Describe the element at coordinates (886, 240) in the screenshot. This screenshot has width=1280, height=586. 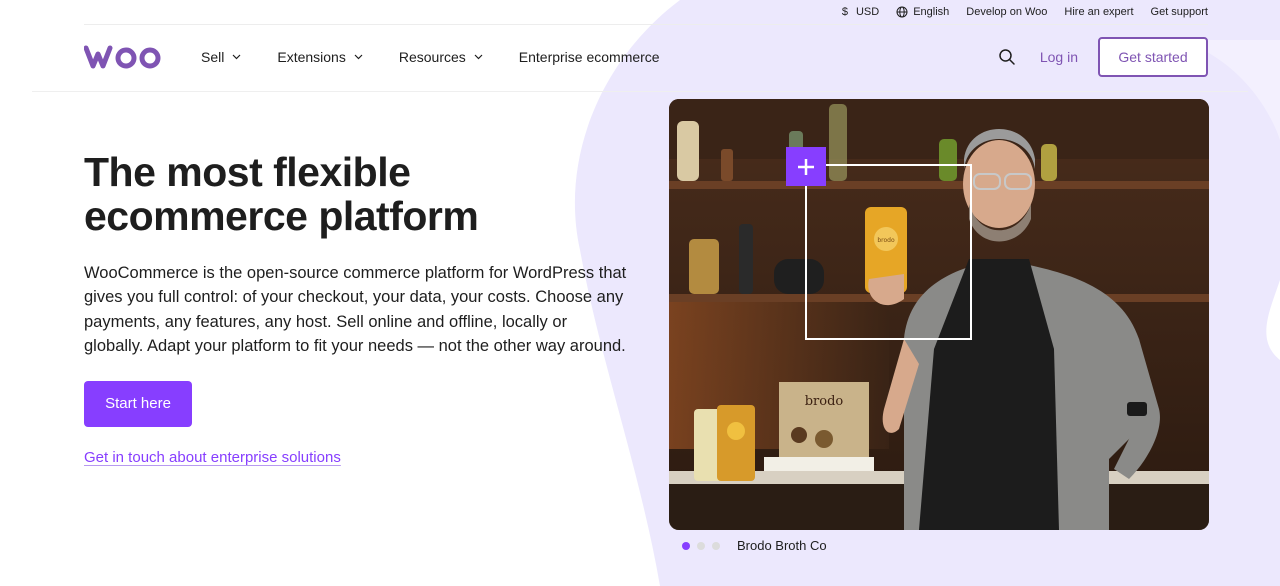
I see `package-label: brodo` at that location.